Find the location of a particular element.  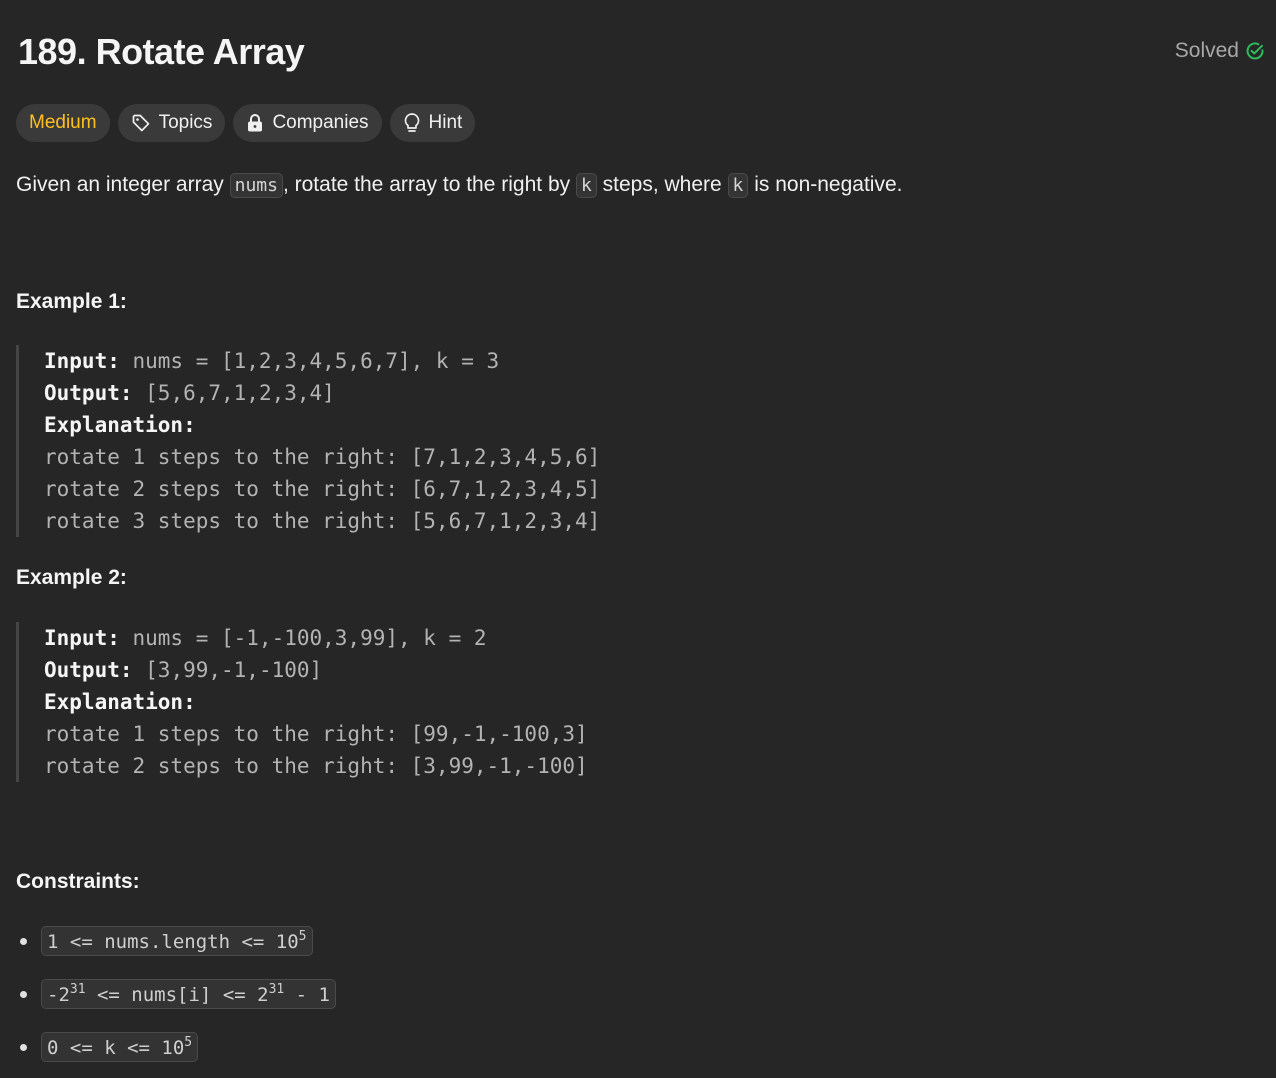

problem-tags: Medium Topics Companies Hint is located at coordinates (246, 123).